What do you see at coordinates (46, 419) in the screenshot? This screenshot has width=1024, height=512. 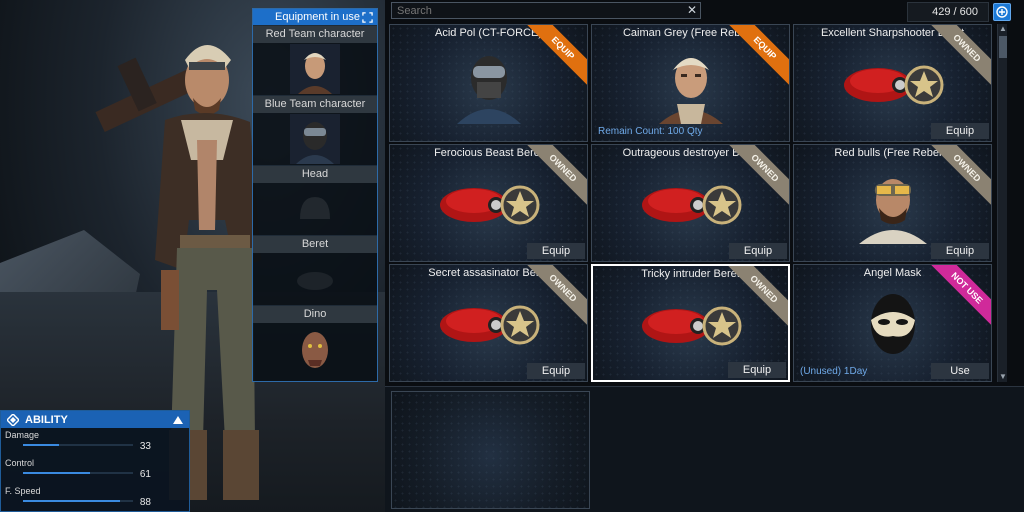 I see `ability-title: ABILITY` at bounding box center [46, 419].